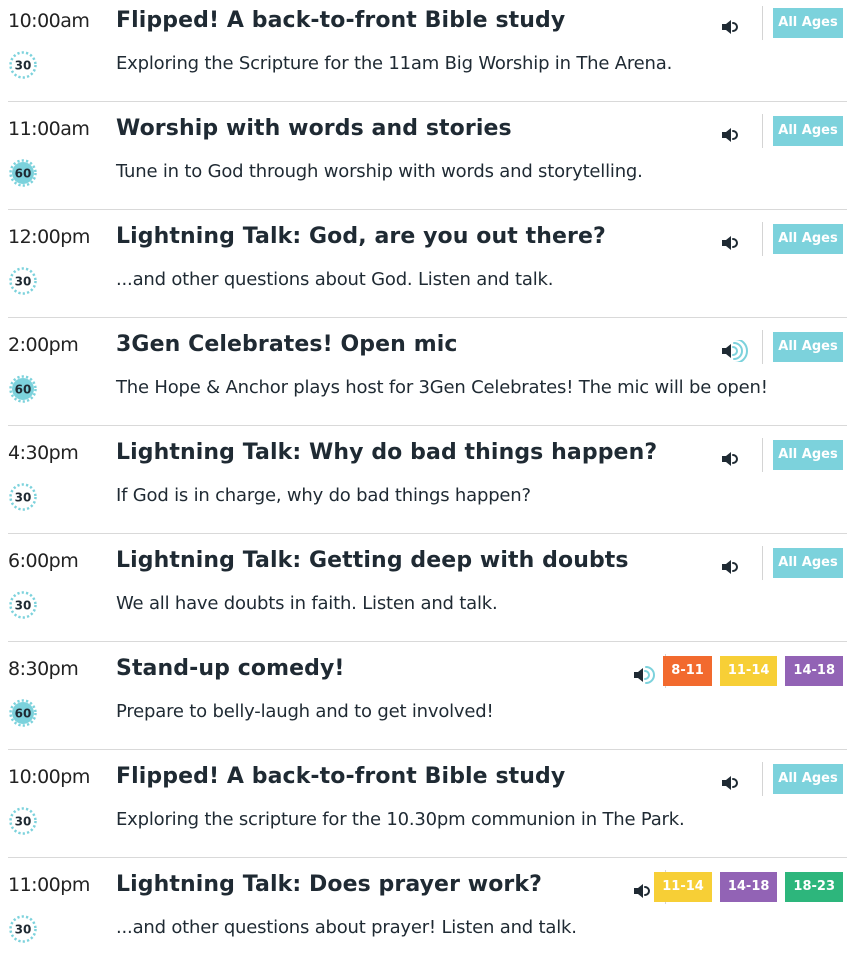 The width and height of the screenshot is (855, 974). I want to click on age-group-badges: 11-14 14-18 18-23, so click(748, 887).